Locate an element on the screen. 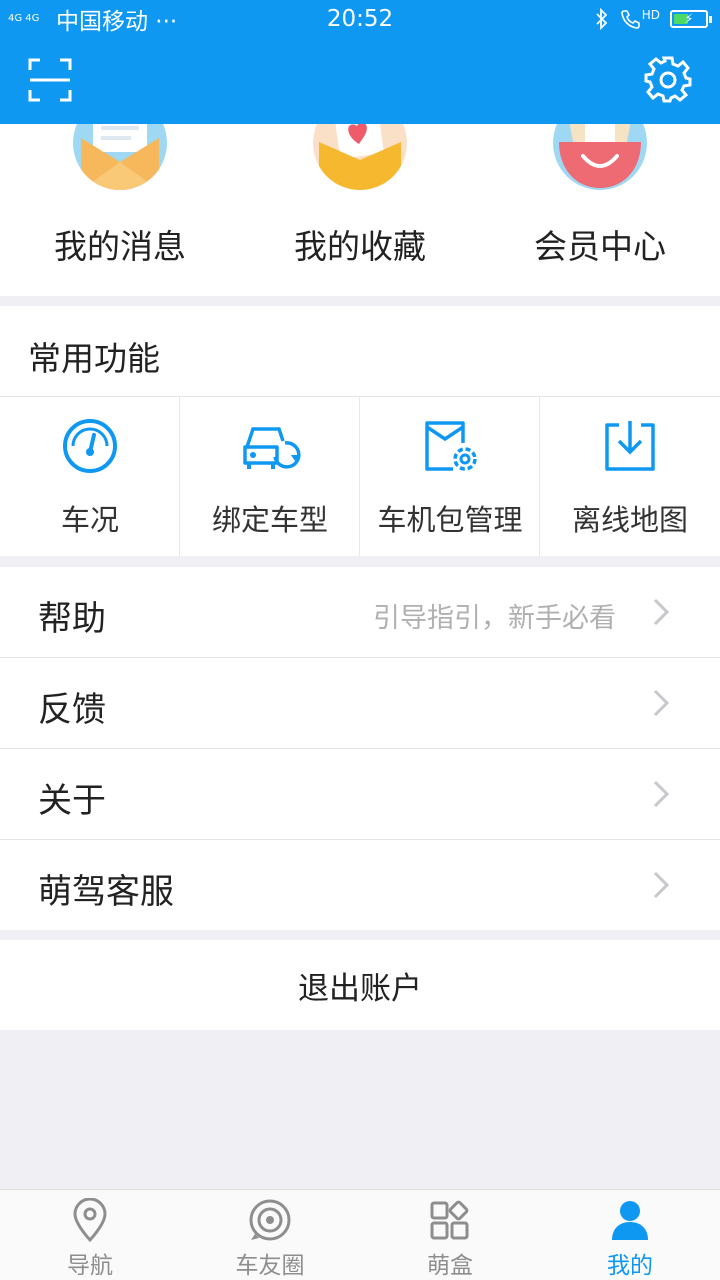 The height and width of the screenshot is (1280, 720). quick-action-member: 会员中心 is located at coordinates (600, 210).